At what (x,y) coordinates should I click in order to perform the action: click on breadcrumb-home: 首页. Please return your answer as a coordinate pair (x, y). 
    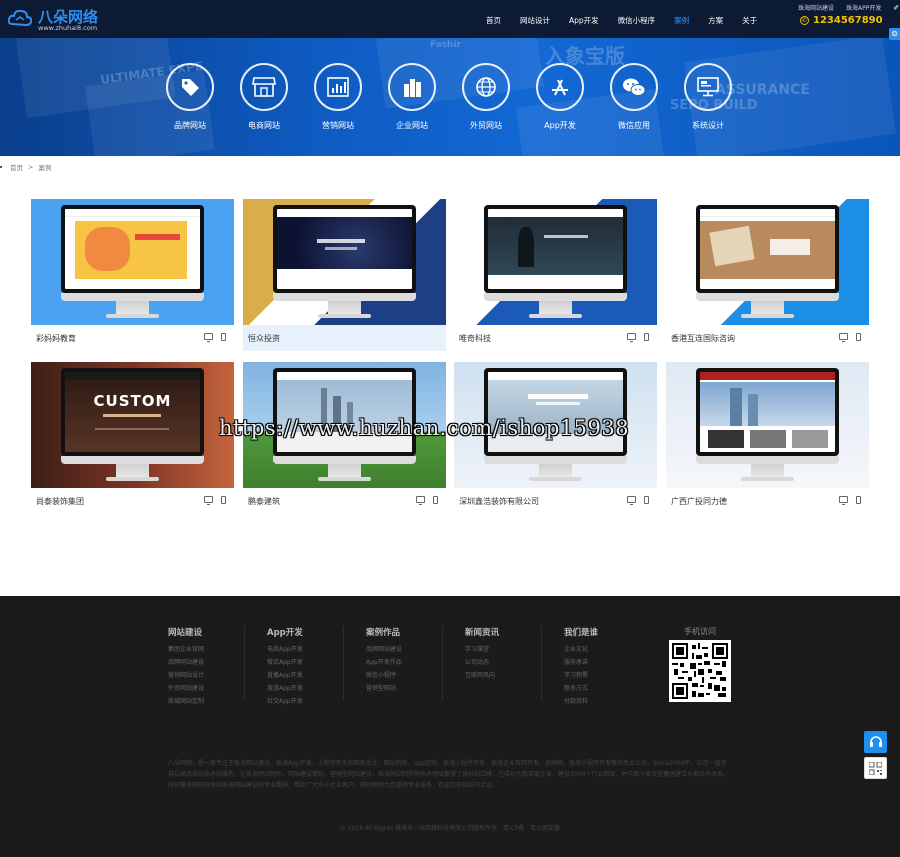
    Looking at the image, I should click on (16, 167).